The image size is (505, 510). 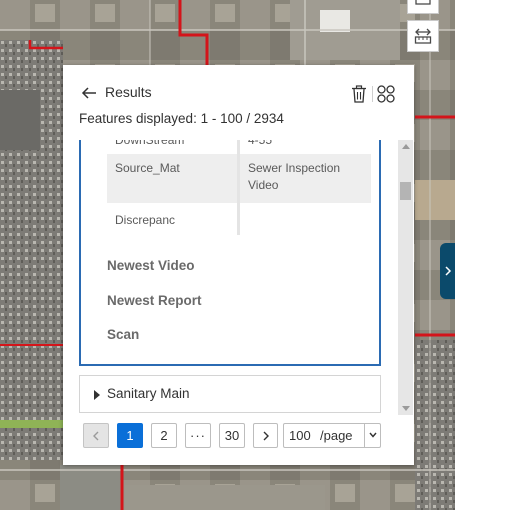 What do you see at coordinates (336, 435) in the screenshot?
I see `page-size-unit: /page` at bounding box center [336, 435].